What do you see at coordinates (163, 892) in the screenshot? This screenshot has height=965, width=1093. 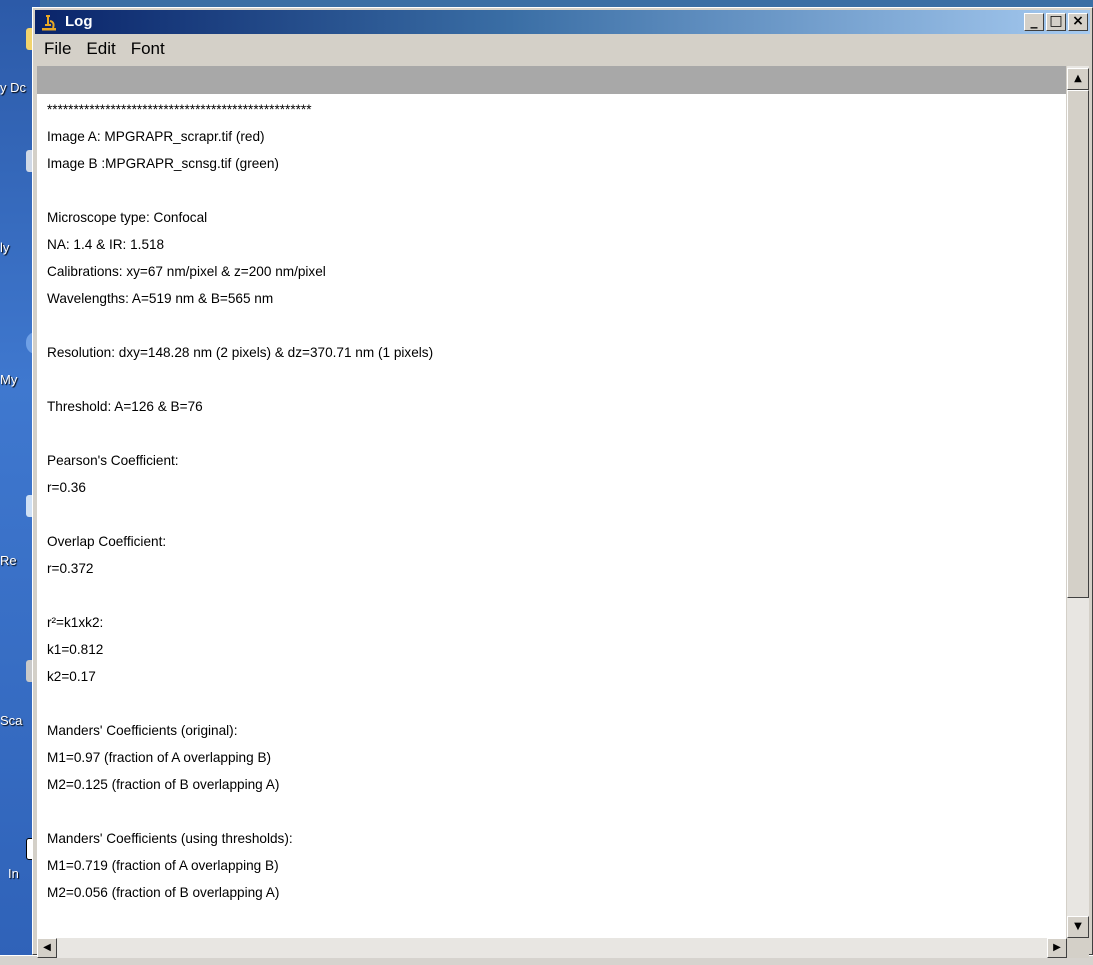 I see `log-line: M2=0.056 (fraction of B overlapping A)` at bounding box center [163, 892].